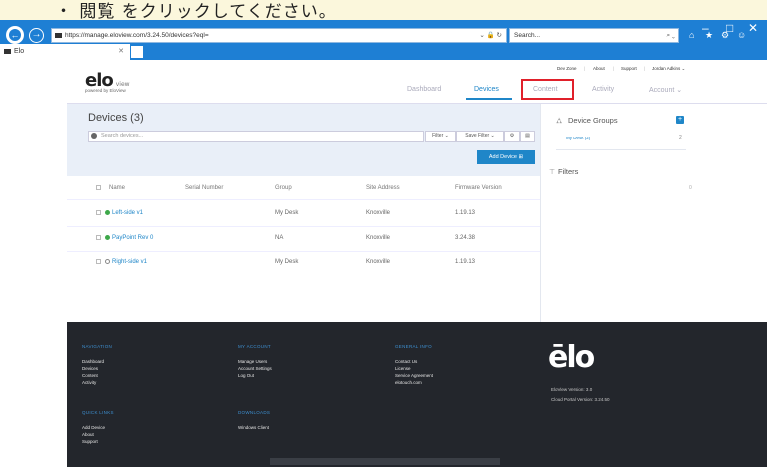  I want to click on export-document-icon: ▤, so click(527, 136).